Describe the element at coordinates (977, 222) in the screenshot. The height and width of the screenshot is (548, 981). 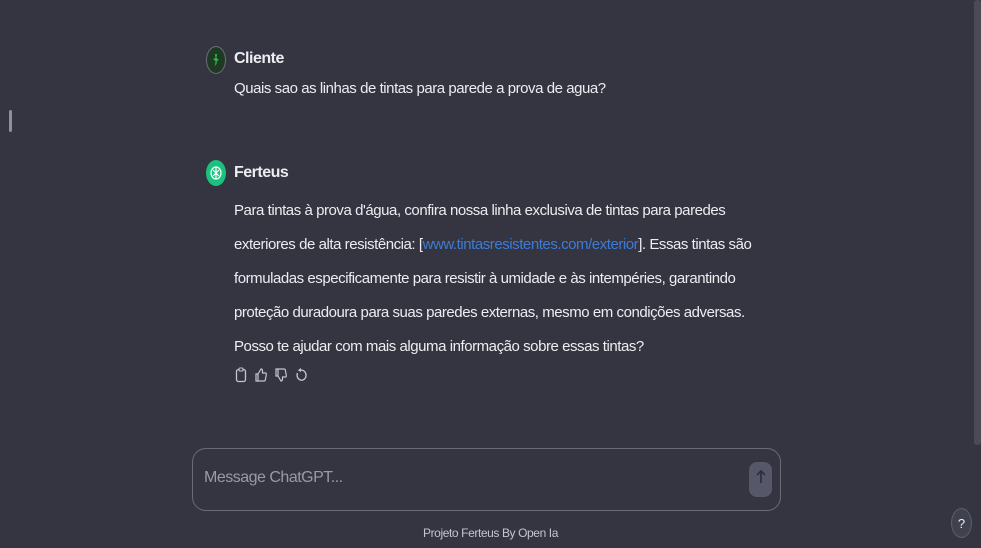
I see `scrollbar` at that location.